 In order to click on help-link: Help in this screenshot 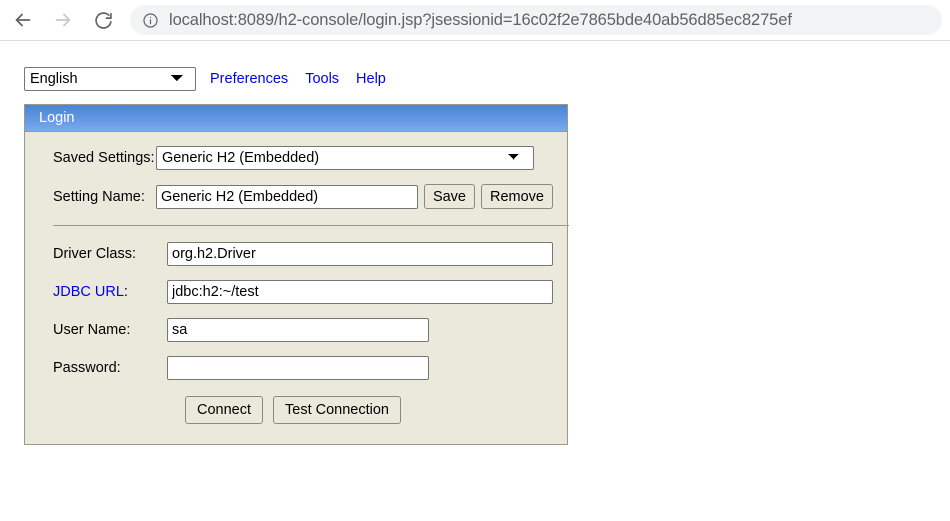, I will do `click(371, 79)`.